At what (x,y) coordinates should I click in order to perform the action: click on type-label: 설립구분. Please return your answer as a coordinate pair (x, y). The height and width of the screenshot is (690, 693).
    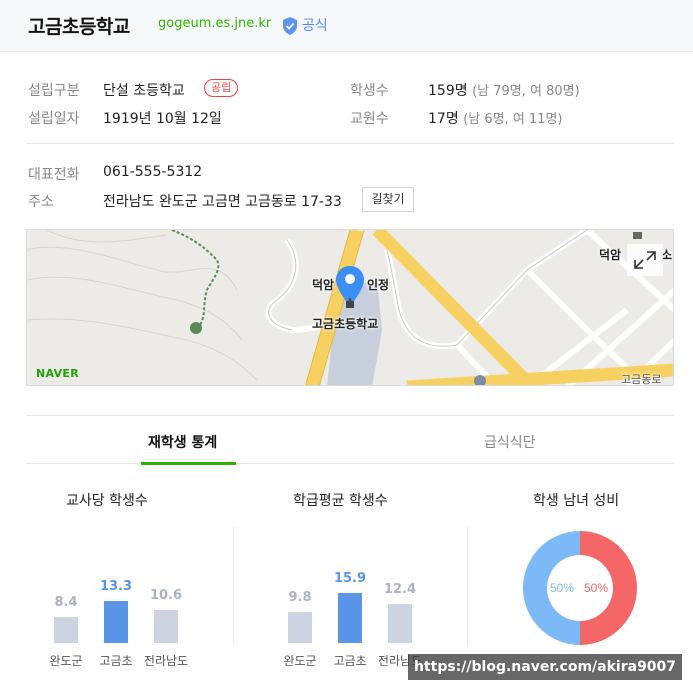
    Looking at the image, I should click on (54, 91).